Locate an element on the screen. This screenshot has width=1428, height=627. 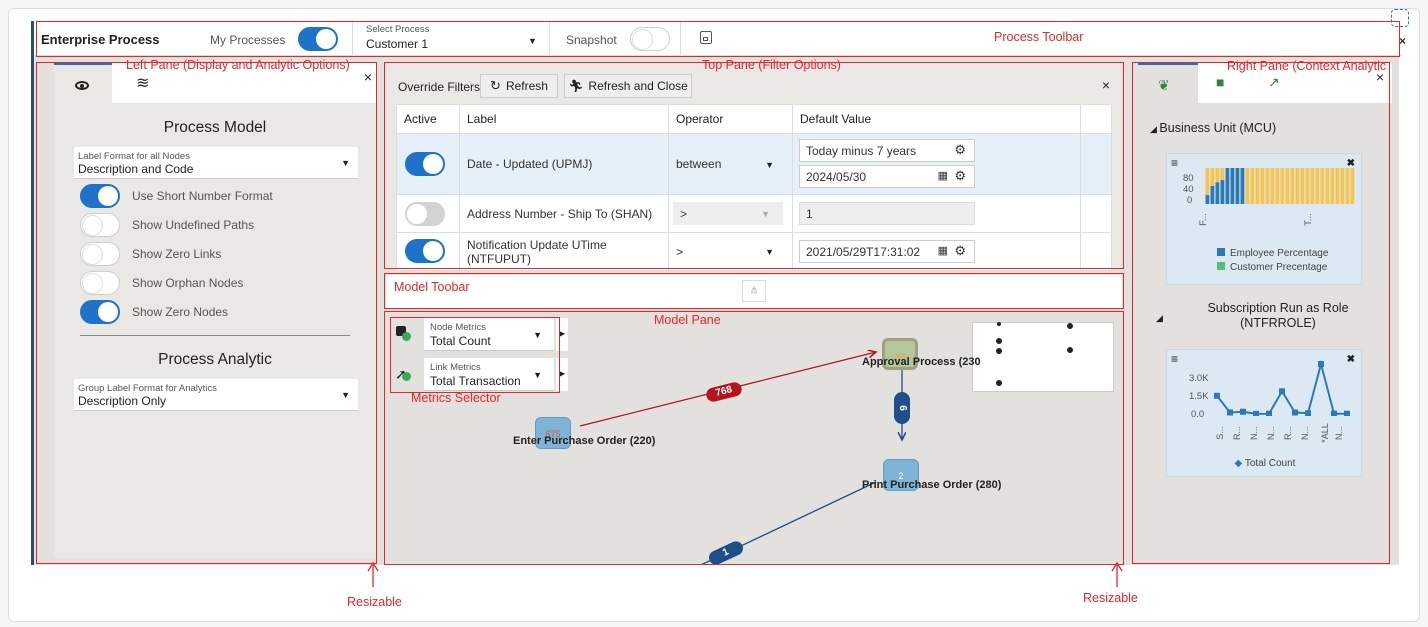
refresh-close-label: Refresh and Close is located at coordinates (638, 86).